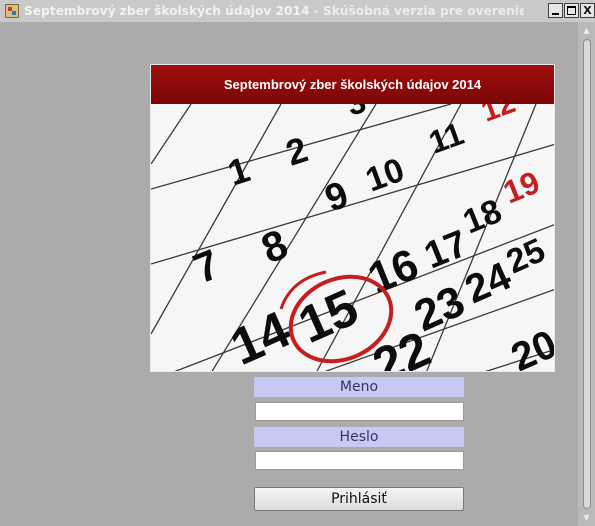 The width and height of the screenshot is (595, 526). I want to click on scroll-down-arrow-icon: ▼, so click(586, 517).